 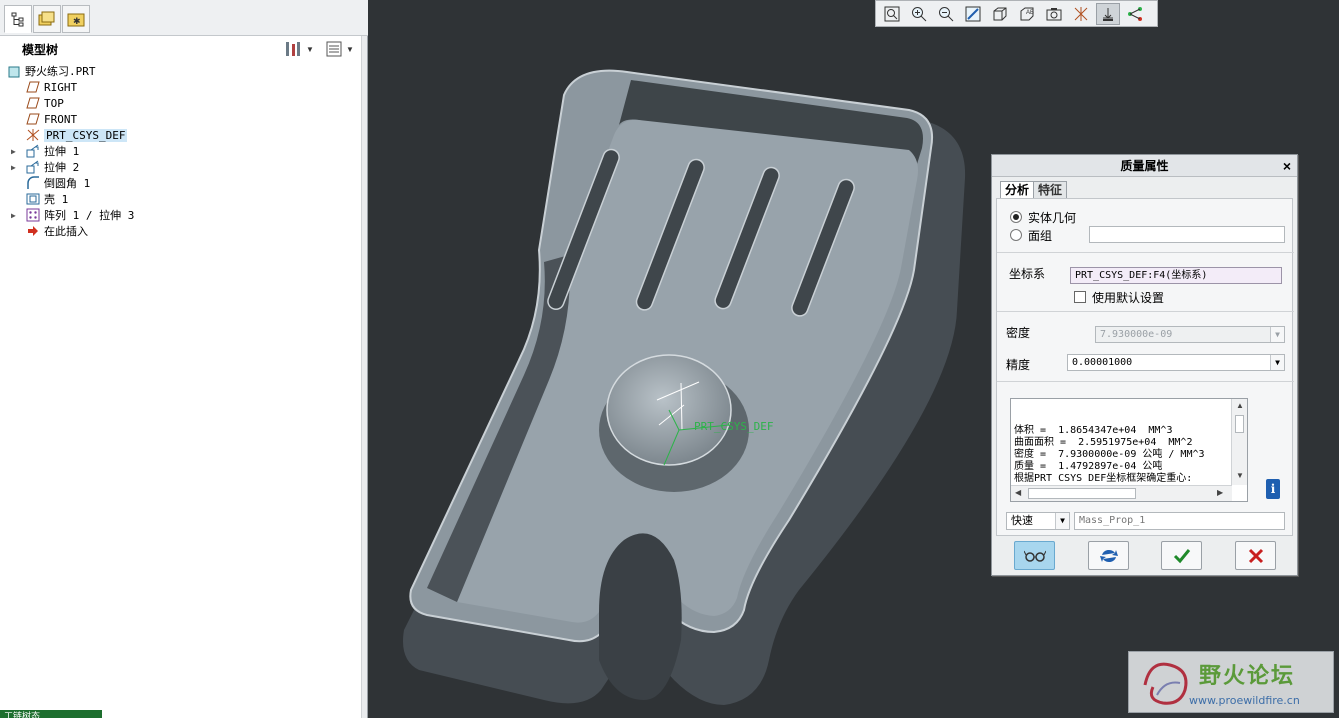 I want to click on spin-center-button, so click(x=1108, y=13).